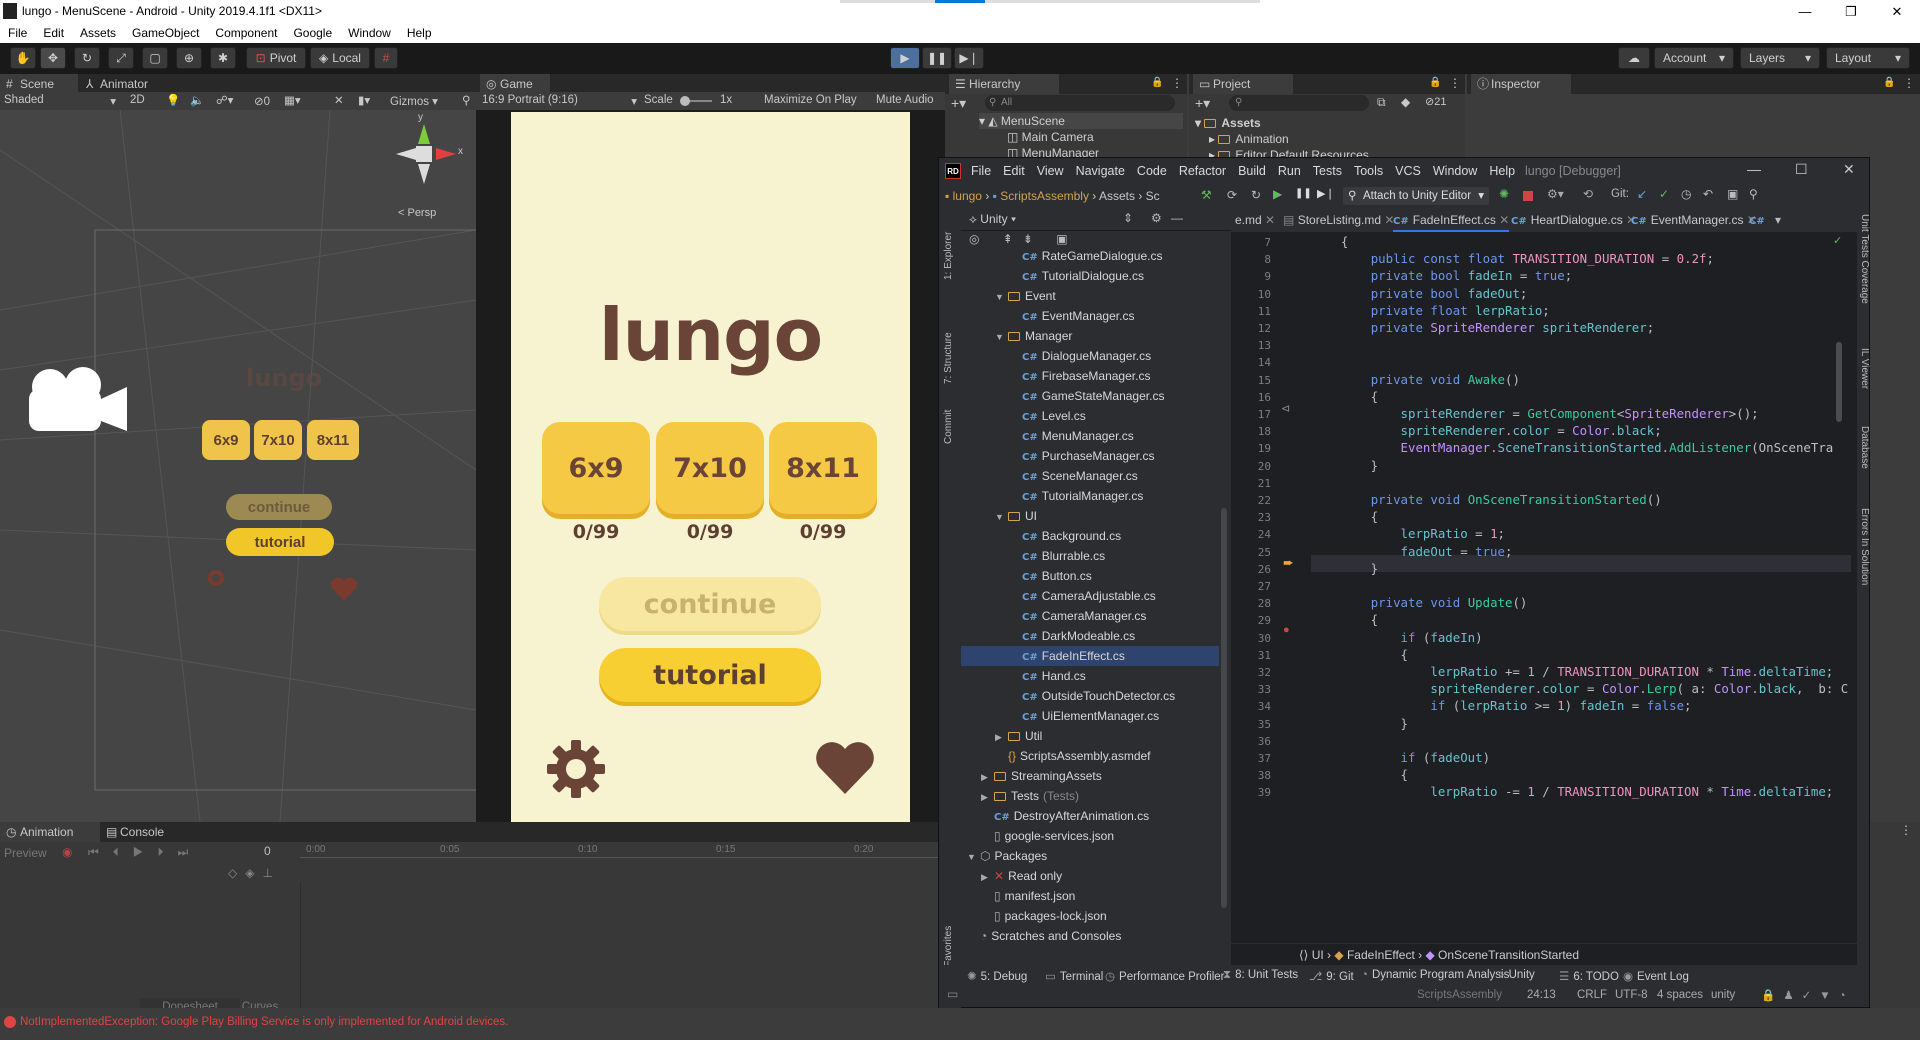  I want to click on tool-tab: ◔ Dynamic Program Analysis, so click(1435, 975).